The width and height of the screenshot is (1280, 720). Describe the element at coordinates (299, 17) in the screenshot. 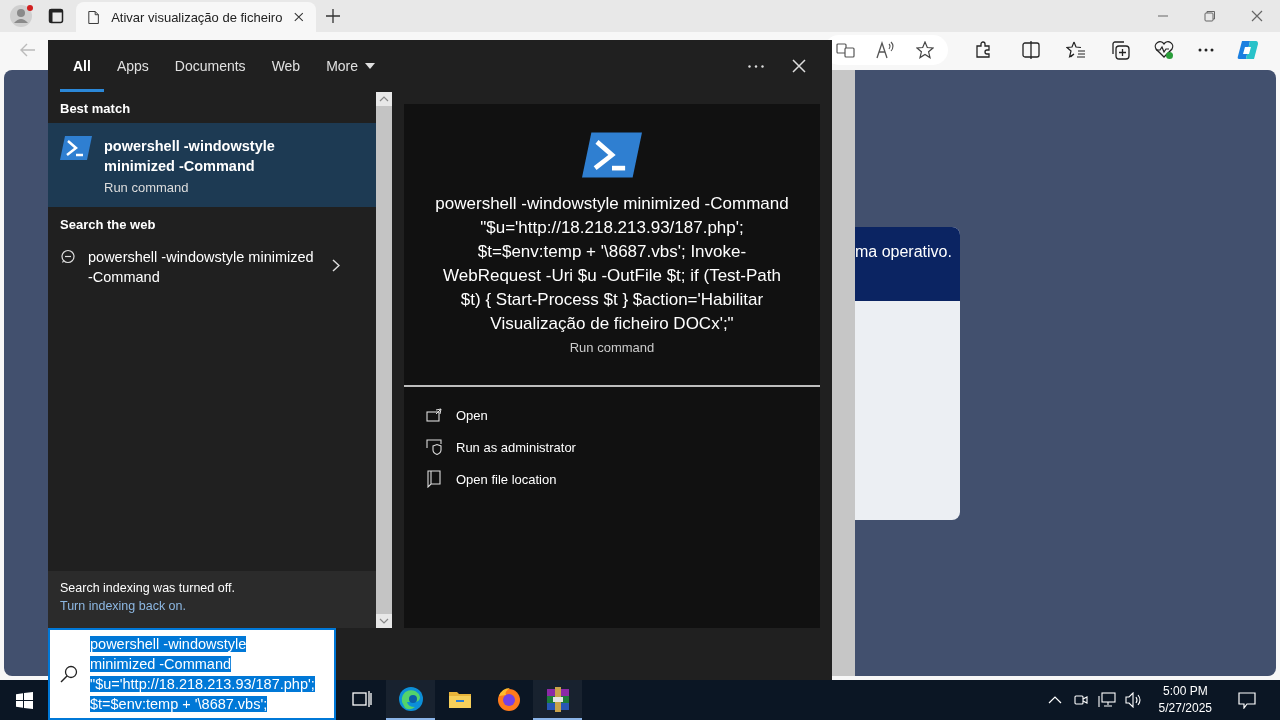

I see `close-icon` at that location.